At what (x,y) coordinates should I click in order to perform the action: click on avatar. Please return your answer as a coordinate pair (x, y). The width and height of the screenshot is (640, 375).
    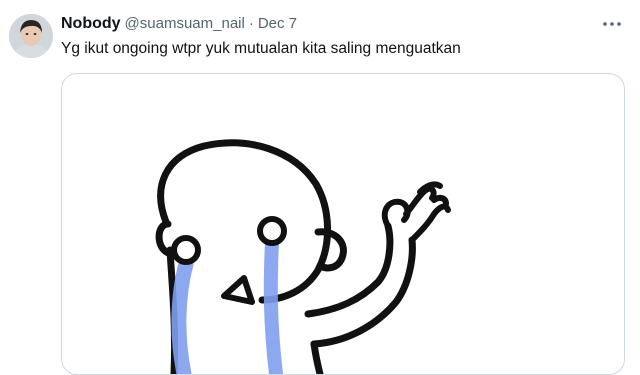
    Looking at the image, I should click on (31, 36).